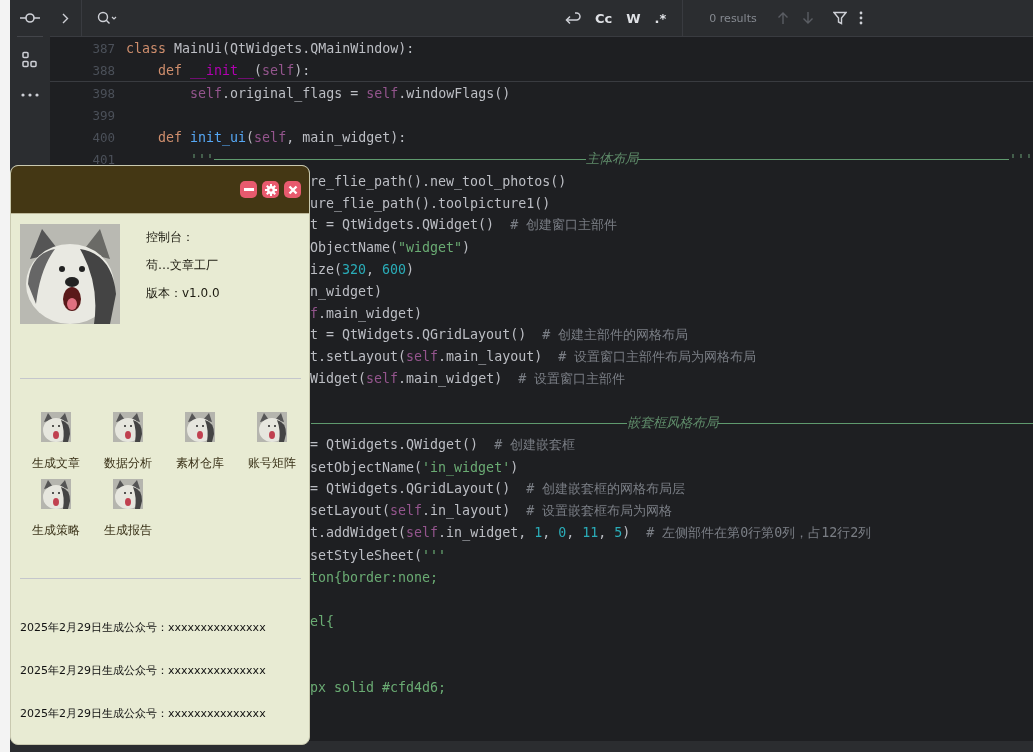 Image resolution: width=1033 pixels, height=752 pixels. What do you see at coordinates (860, 18) in the screenshot?
I see `kebab-menu-icon` at bounding box center [860, 18].